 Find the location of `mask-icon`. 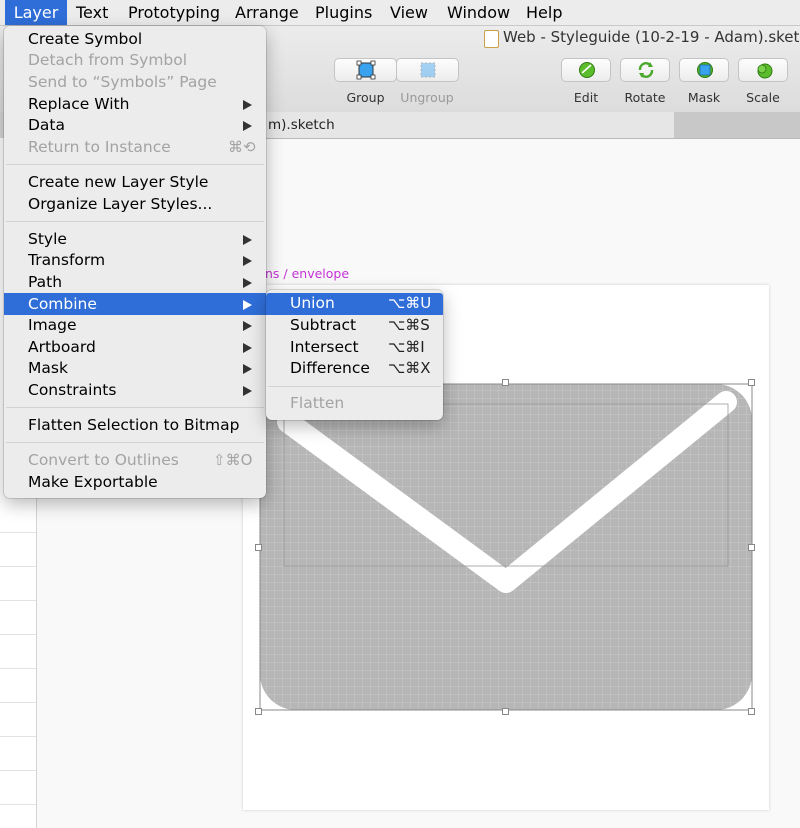

mask-icon is located at coordinates (705, 70).